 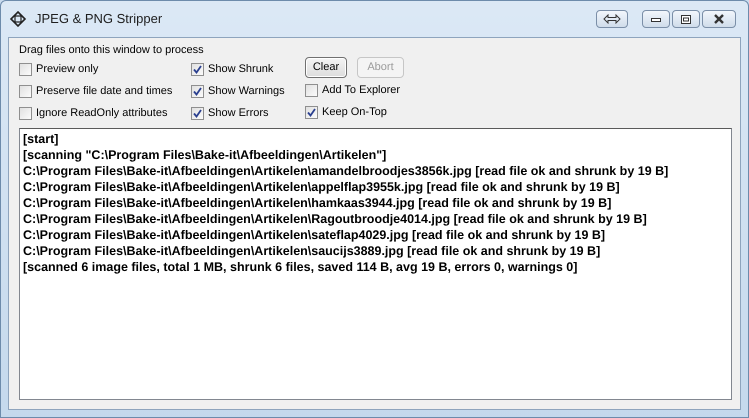 I want to click on instruction-text: Drag files onto this window to process, so click(x=112, y=50).